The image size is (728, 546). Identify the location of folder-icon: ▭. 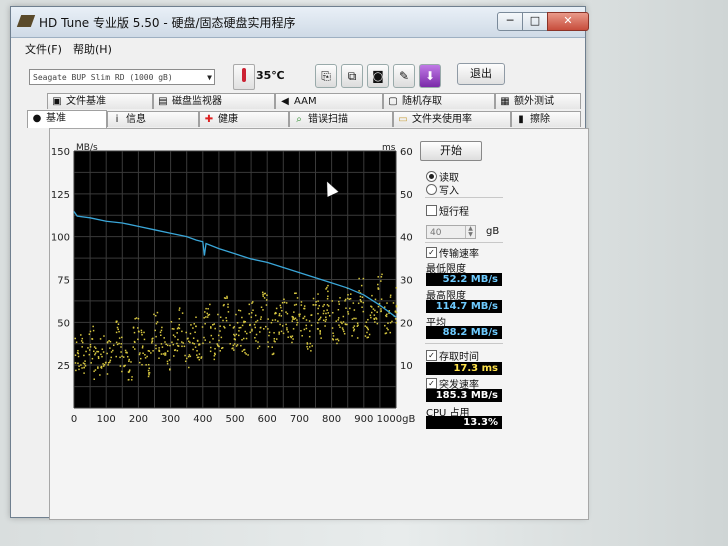
(403, 119).